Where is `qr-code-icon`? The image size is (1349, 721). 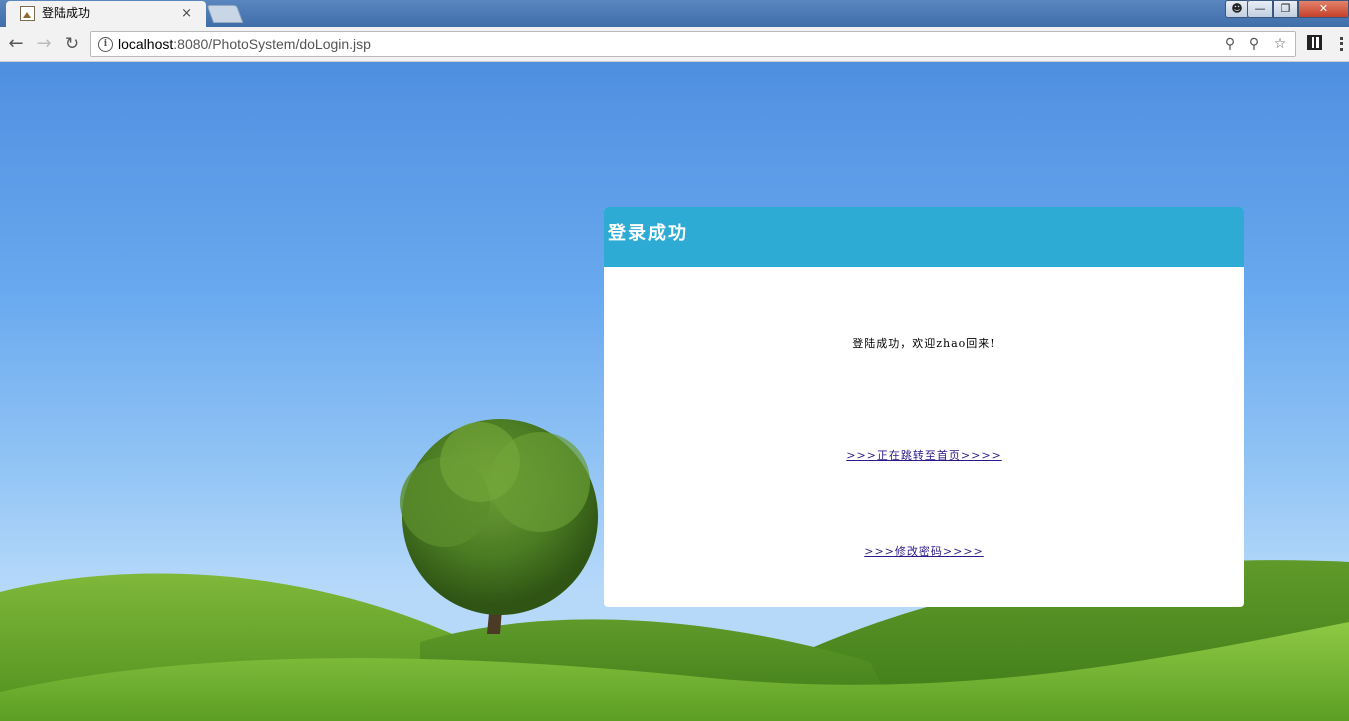 qr-code-icon is located at coordinates (1314, 42).